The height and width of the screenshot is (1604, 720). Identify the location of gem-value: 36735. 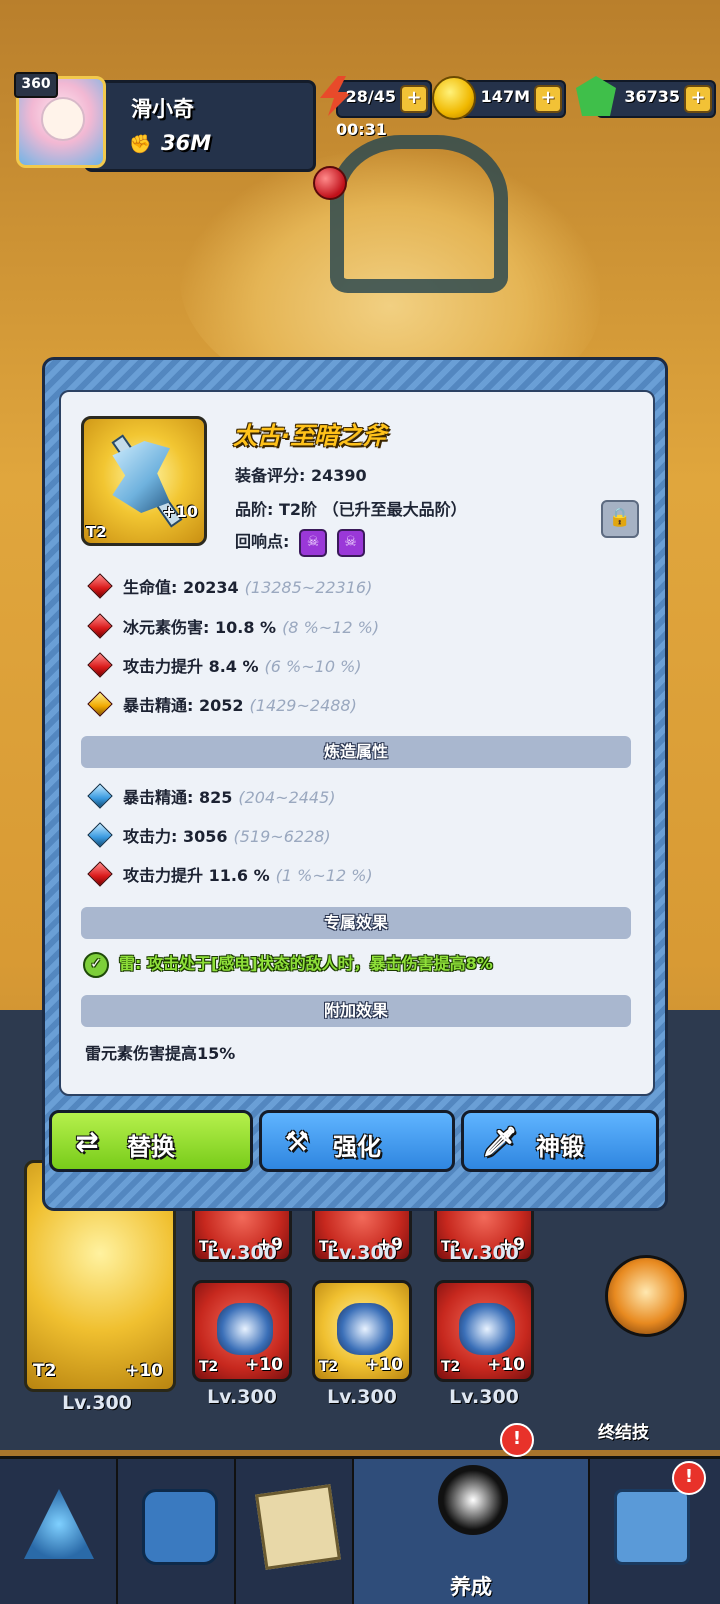
(652, 96).